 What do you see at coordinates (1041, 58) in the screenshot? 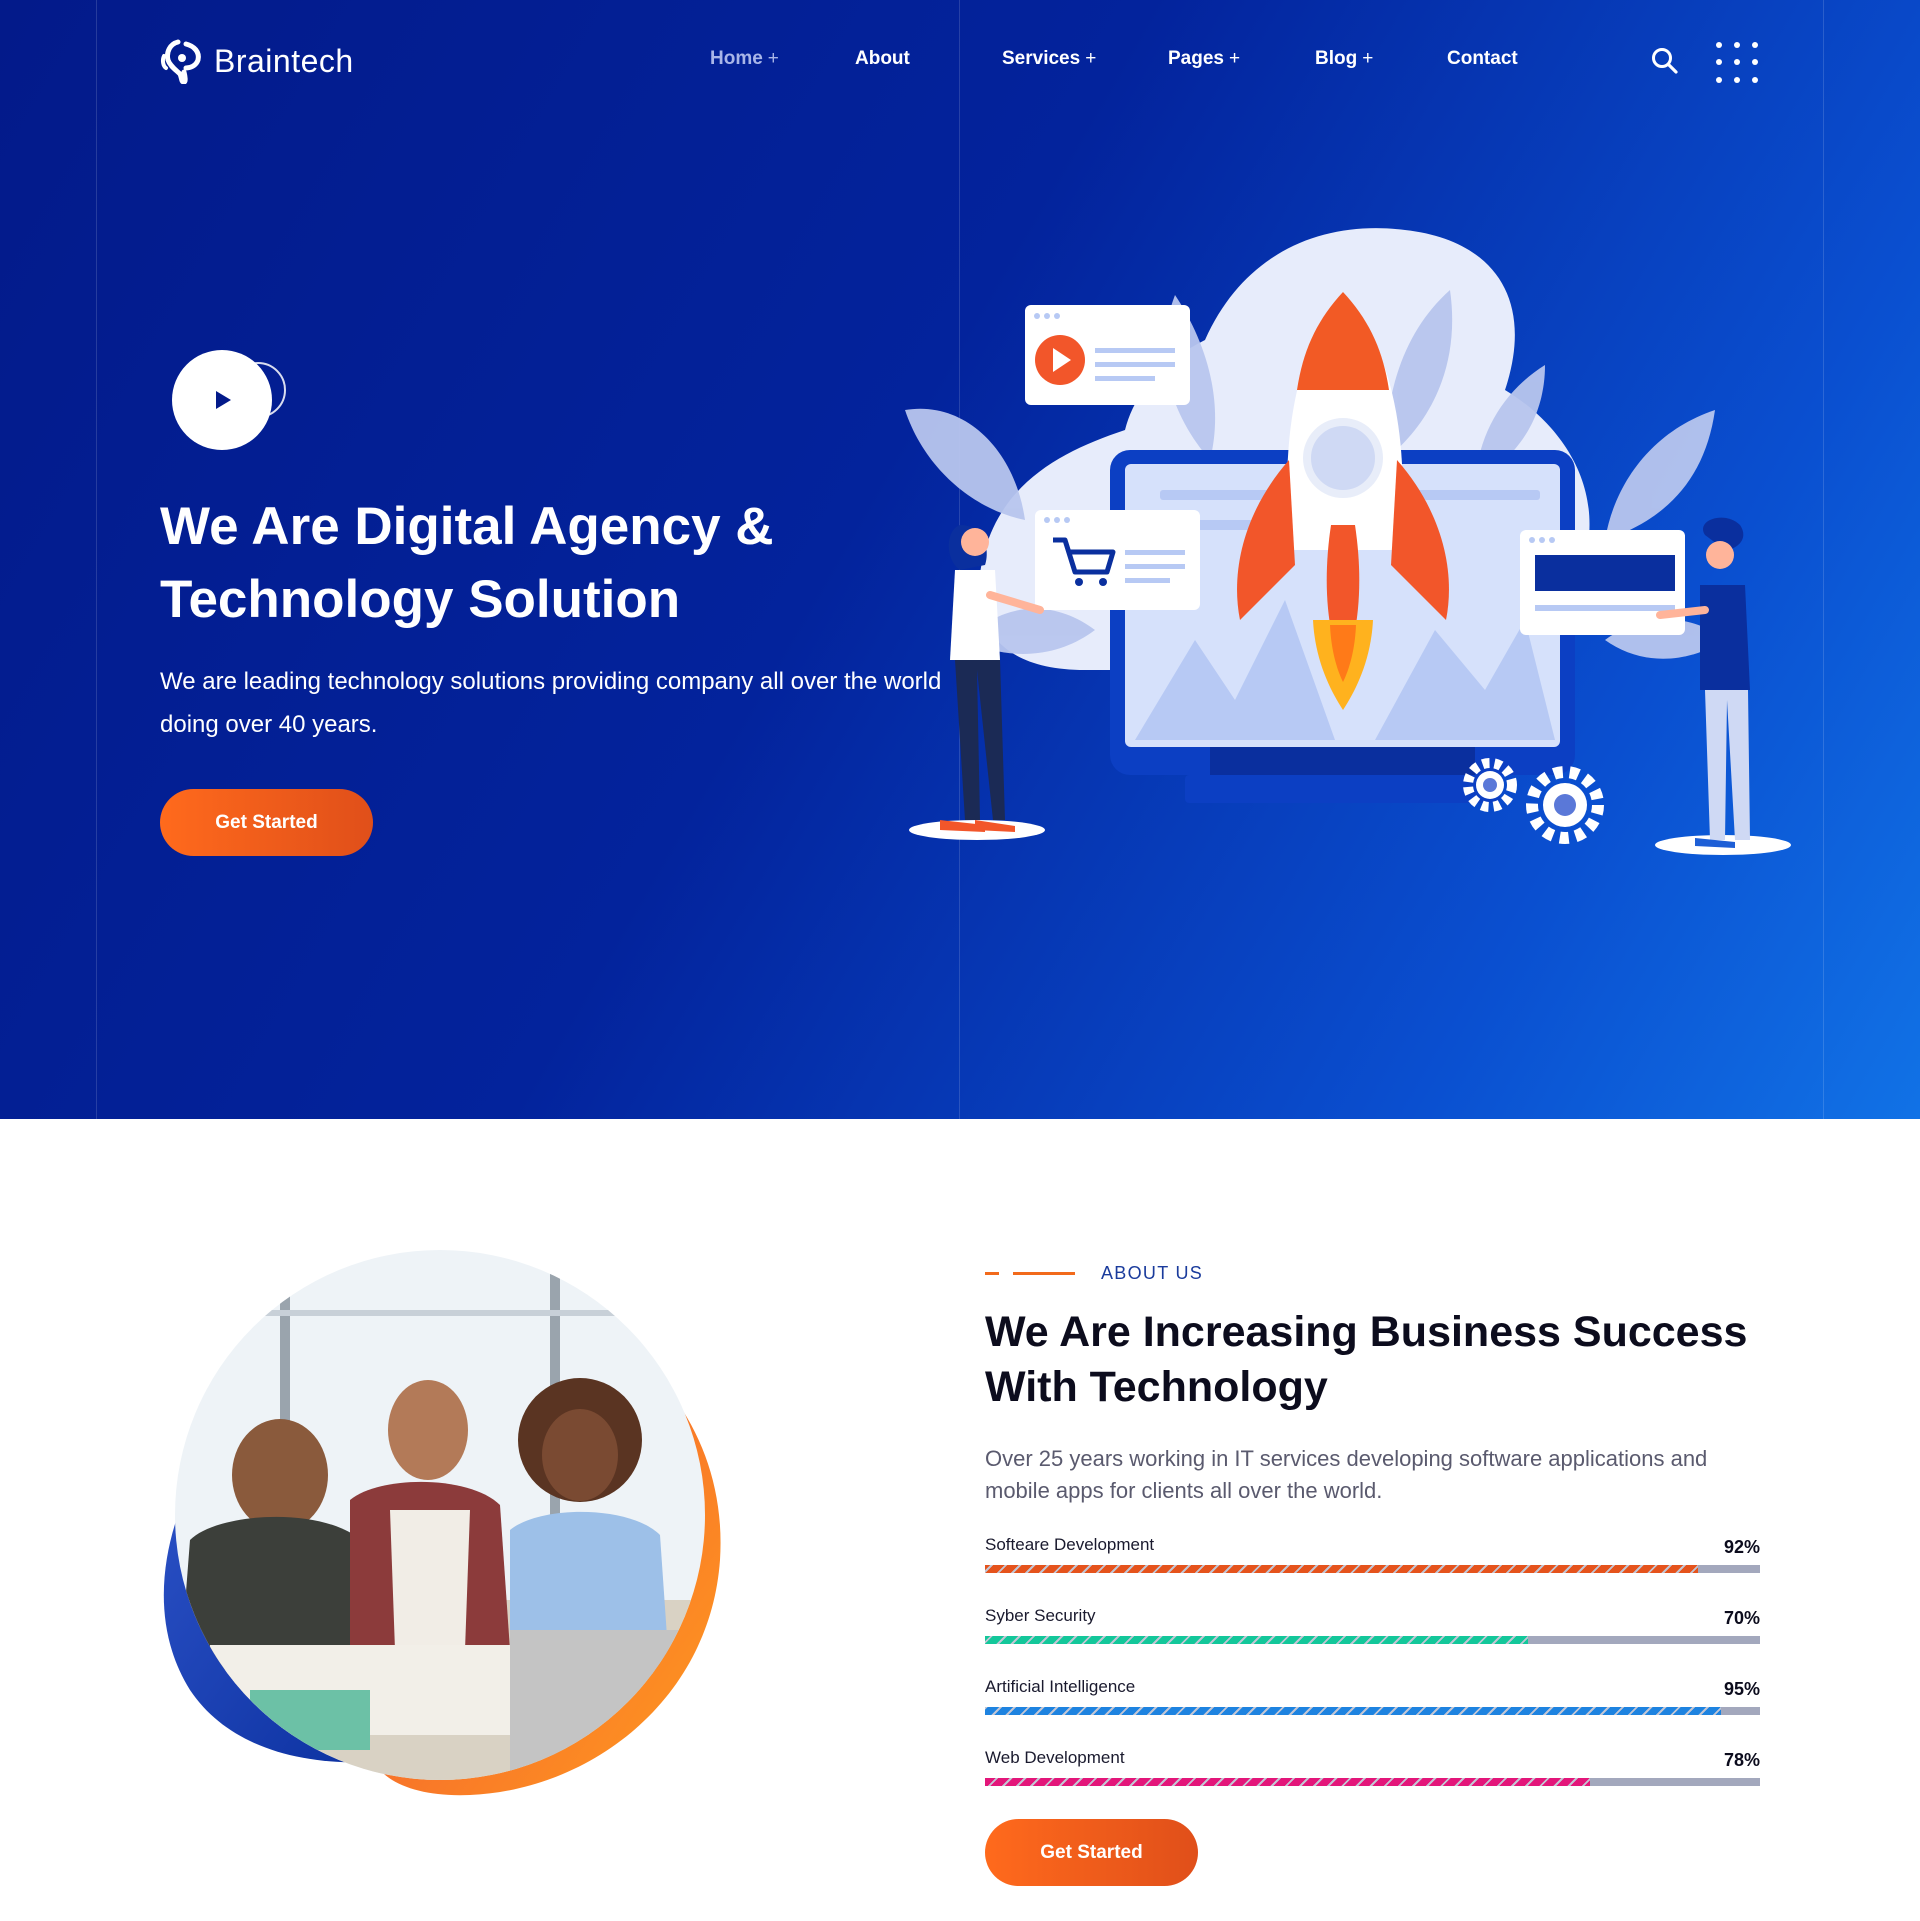
I see `nav-label: Services` at bounding box center [1041, 58].